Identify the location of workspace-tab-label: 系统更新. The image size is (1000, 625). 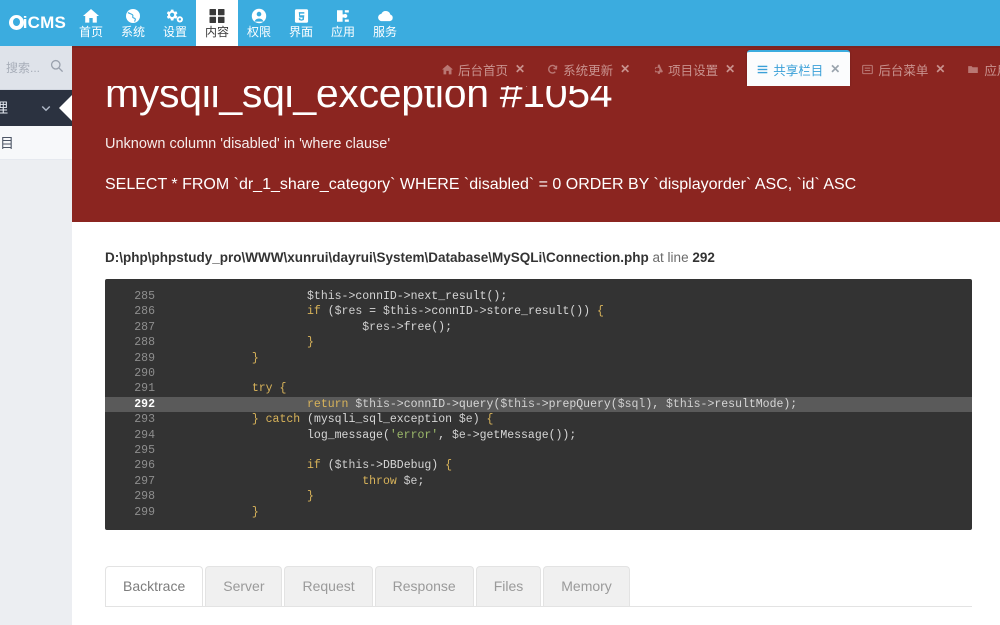
(588, 70).